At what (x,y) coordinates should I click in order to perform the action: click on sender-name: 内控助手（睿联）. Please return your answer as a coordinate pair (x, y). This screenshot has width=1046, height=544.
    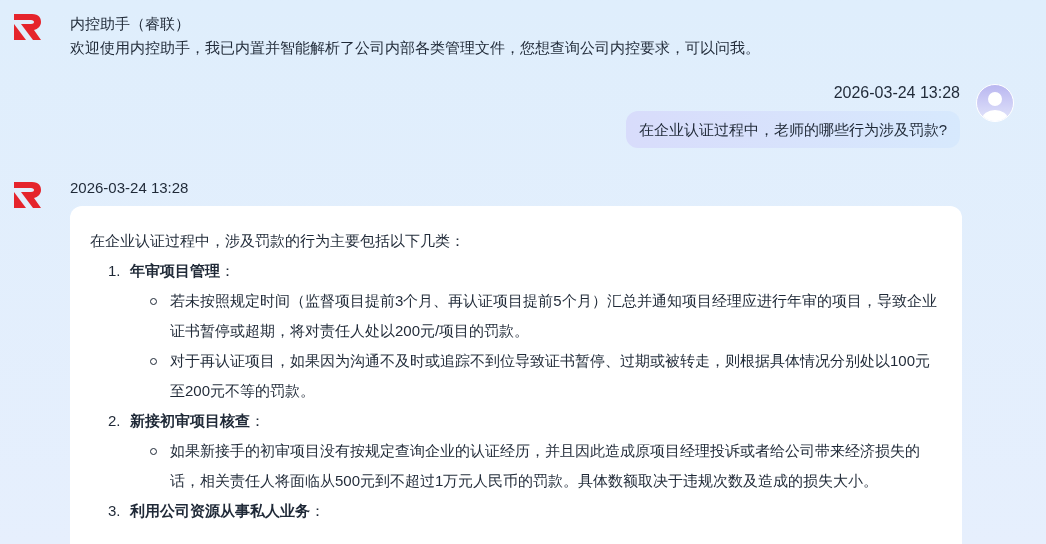
    Looking at the image, I should click on (130, 24).